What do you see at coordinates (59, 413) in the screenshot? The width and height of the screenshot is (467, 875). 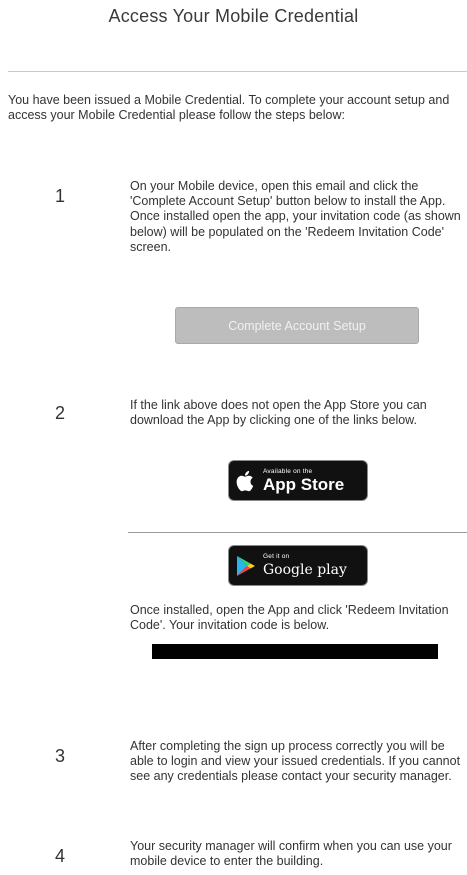 I see `step-number-2: 2` at bounding box center [59, 413].